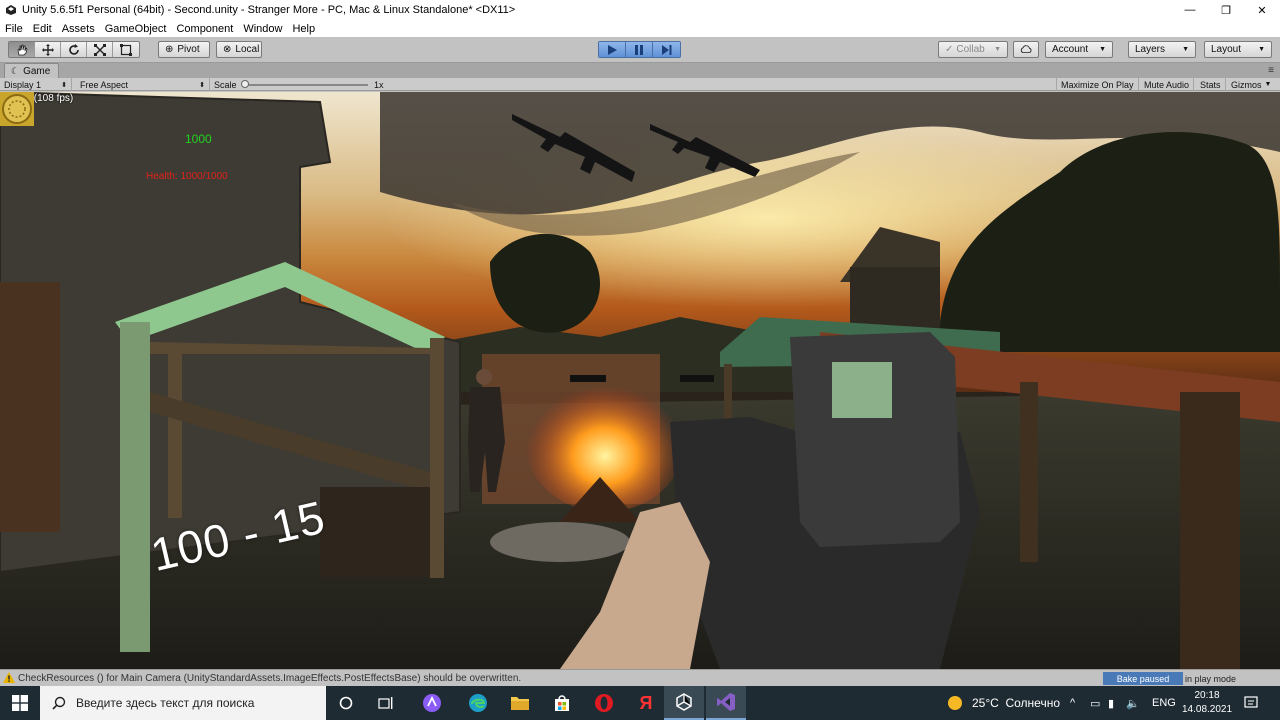  I want to click on taskbar-search: Введите здесь текст для поиска, so click(183, 703).